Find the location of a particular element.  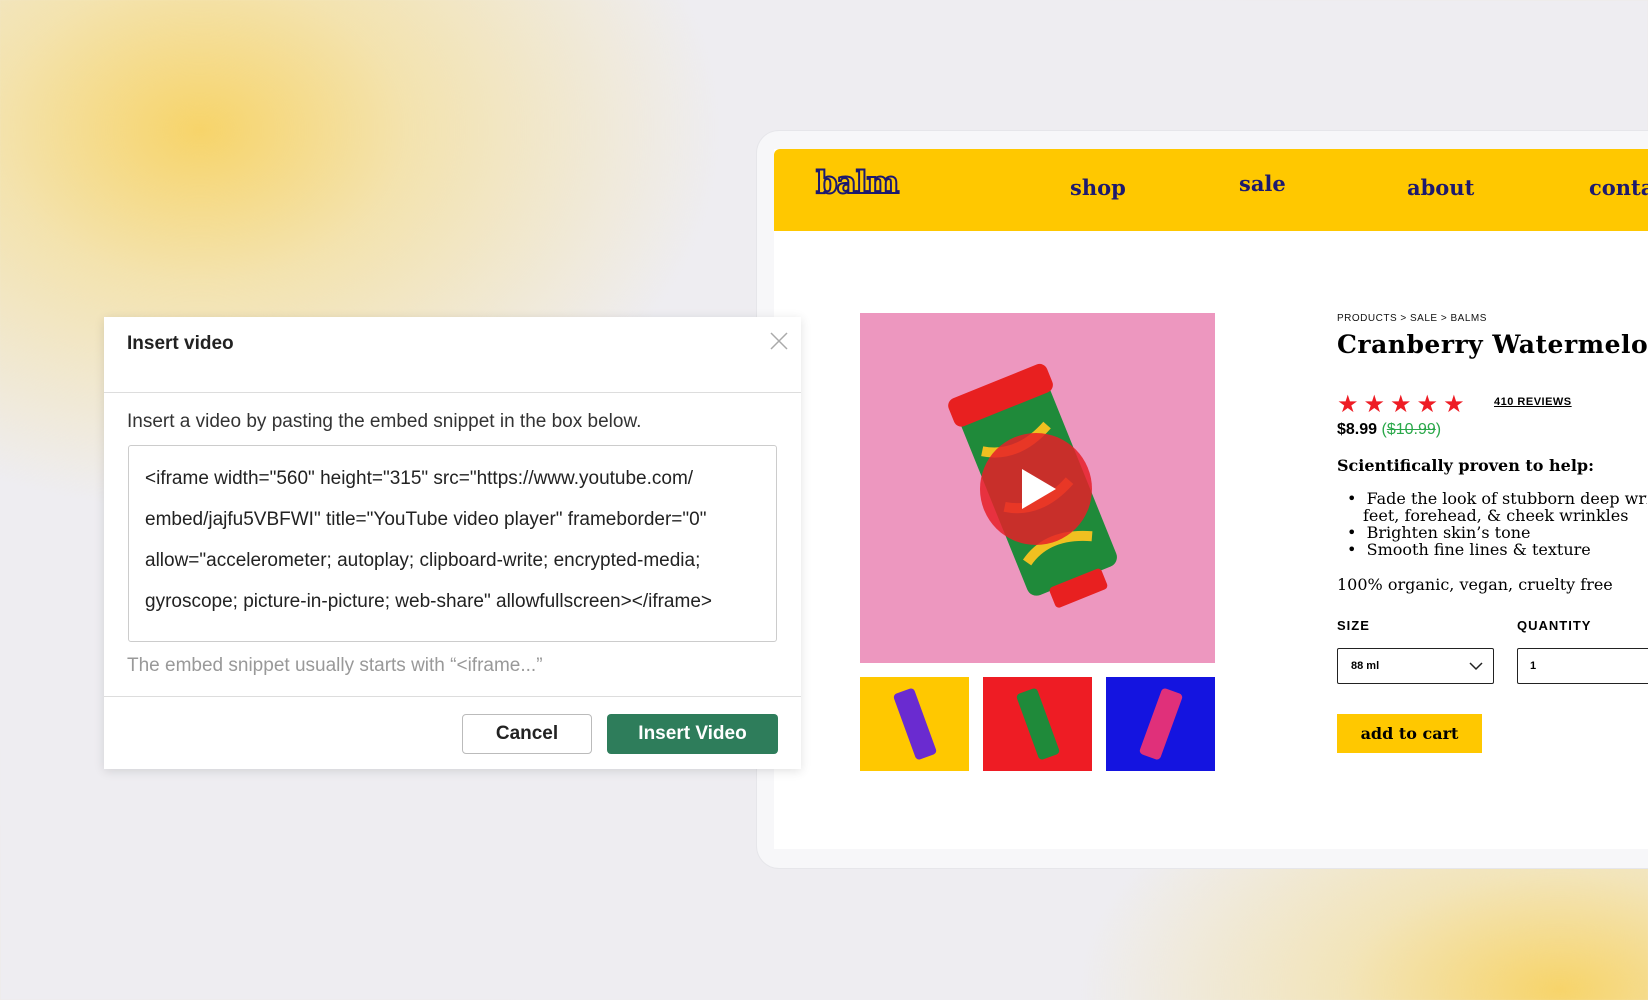

nav-shop: shop is located at coordinates (1098, 187).